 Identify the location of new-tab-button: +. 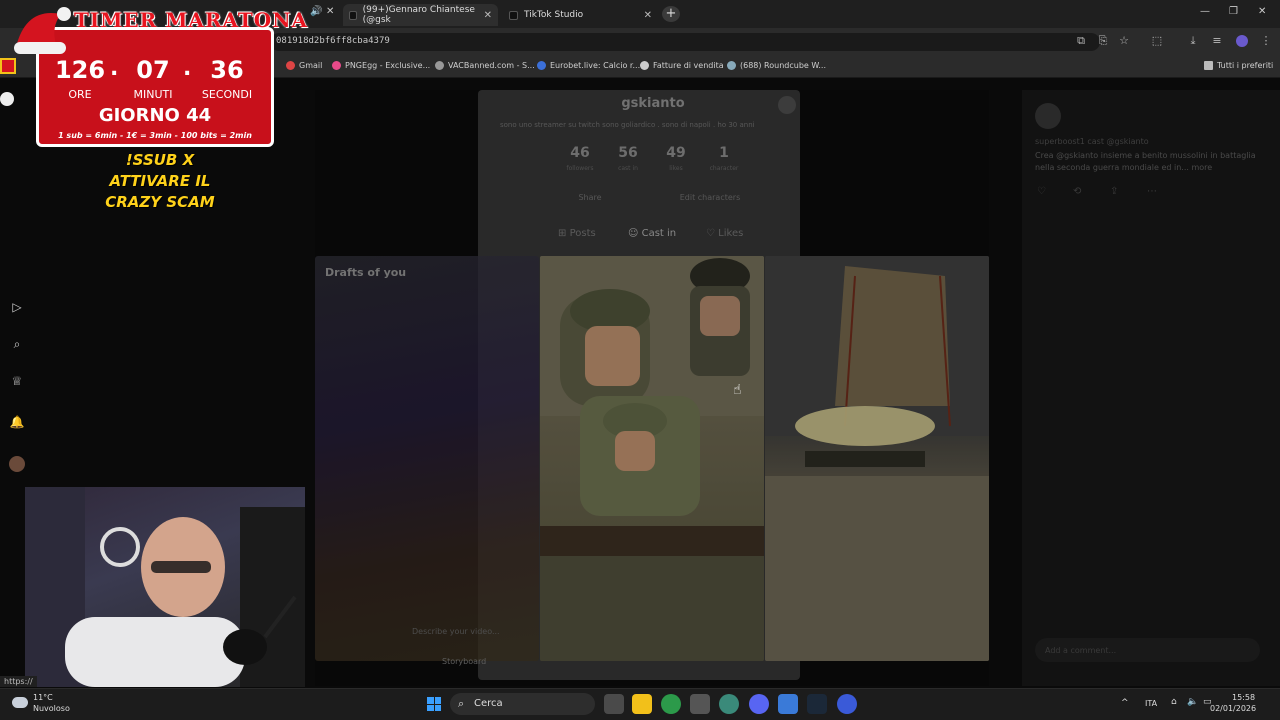
(671, 14).